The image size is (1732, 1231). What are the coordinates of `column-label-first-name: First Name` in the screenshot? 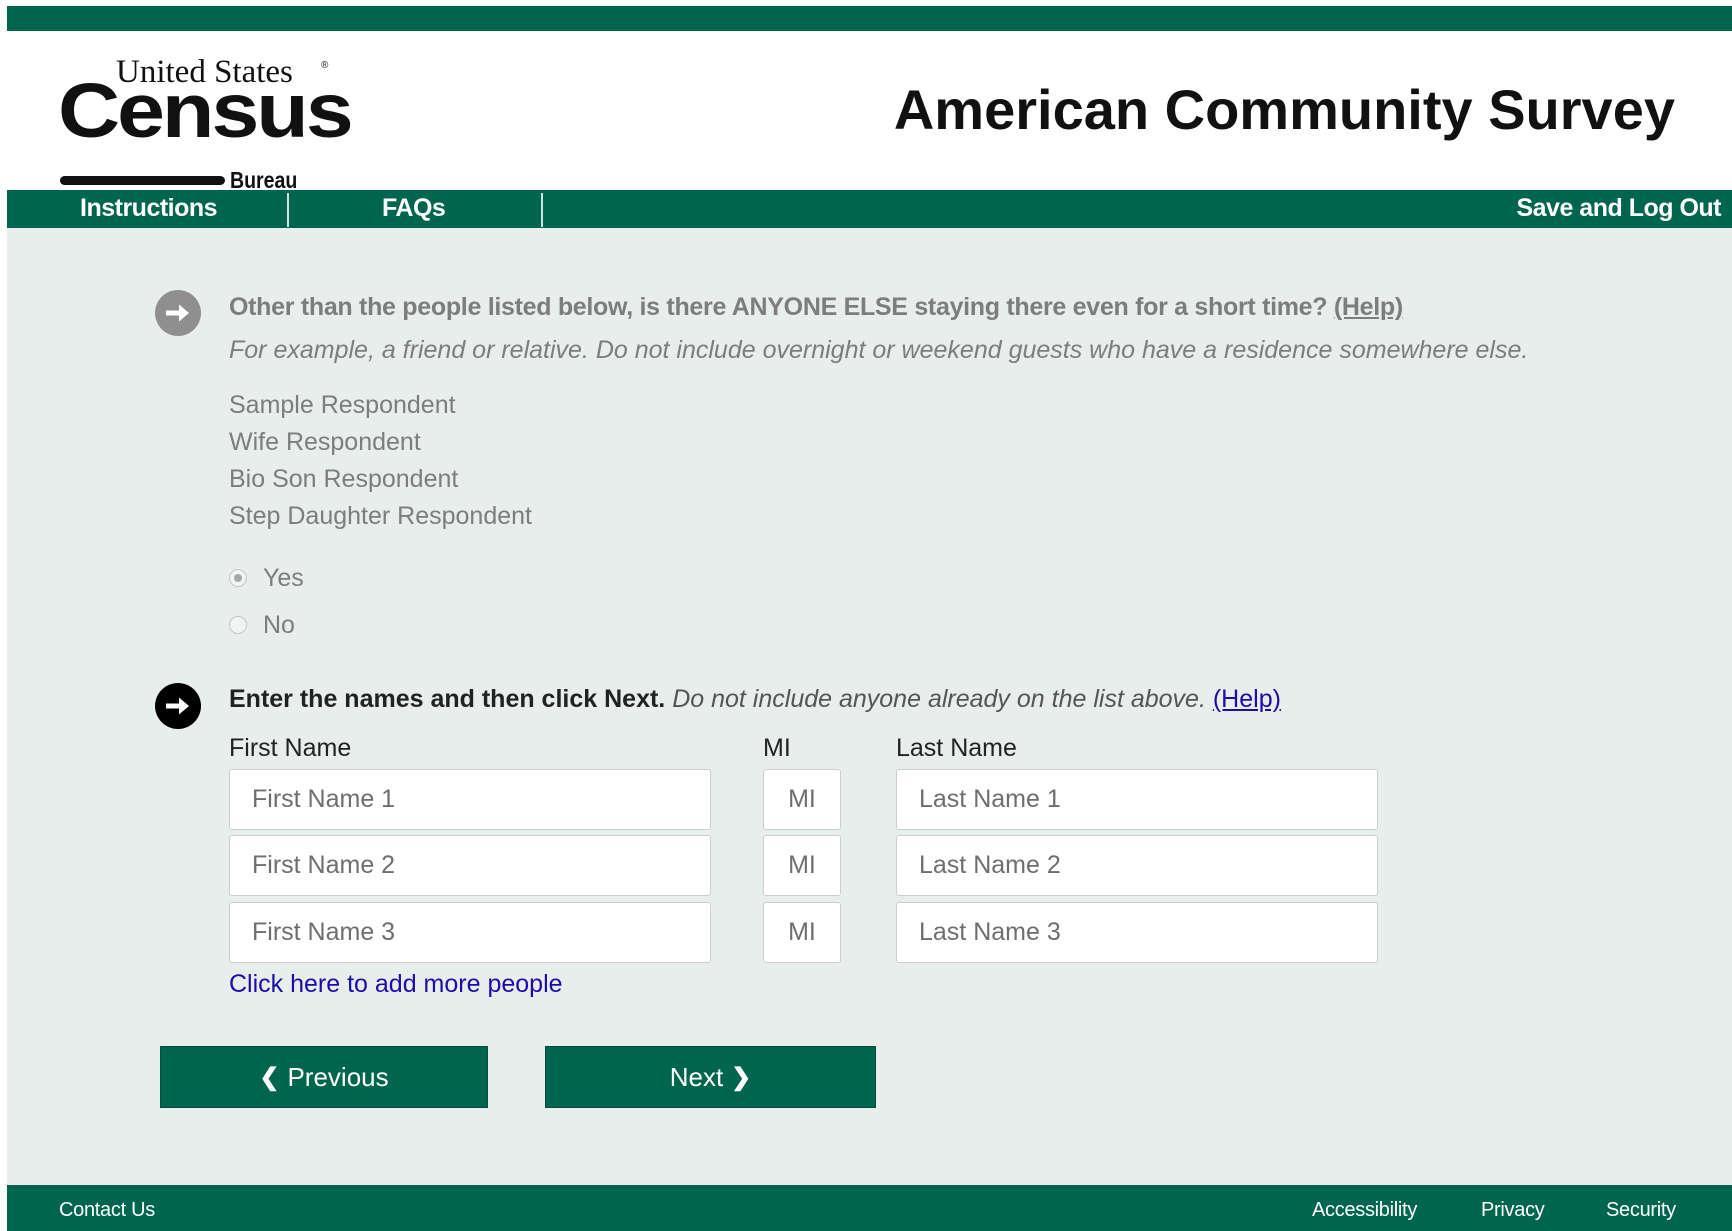 It's located at (290, 748).